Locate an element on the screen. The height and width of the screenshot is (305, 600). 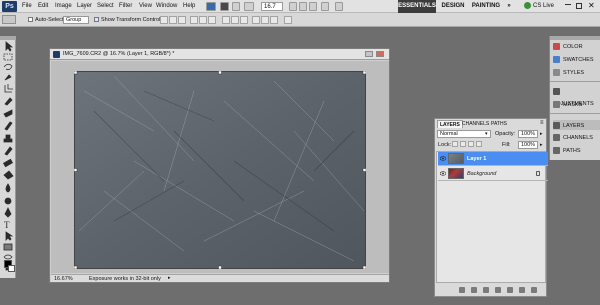
distribute-top-icon is located at coordinates (226, 20).